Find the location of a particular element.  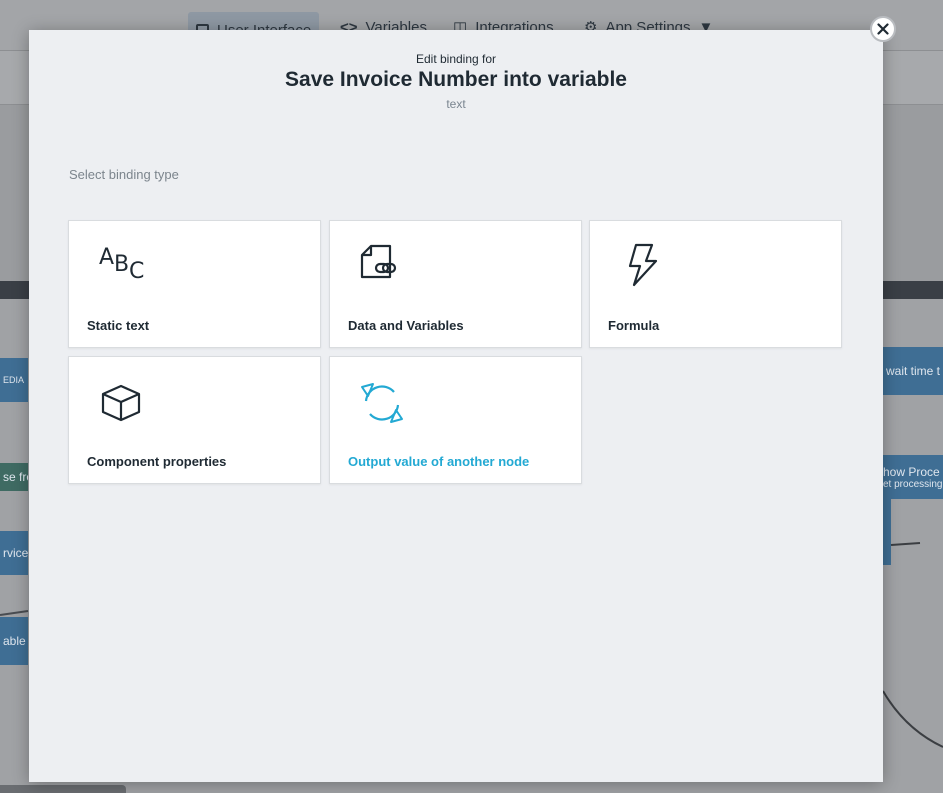

dialog-pretitle: Edit binding for is located at coordinates (456, 59).